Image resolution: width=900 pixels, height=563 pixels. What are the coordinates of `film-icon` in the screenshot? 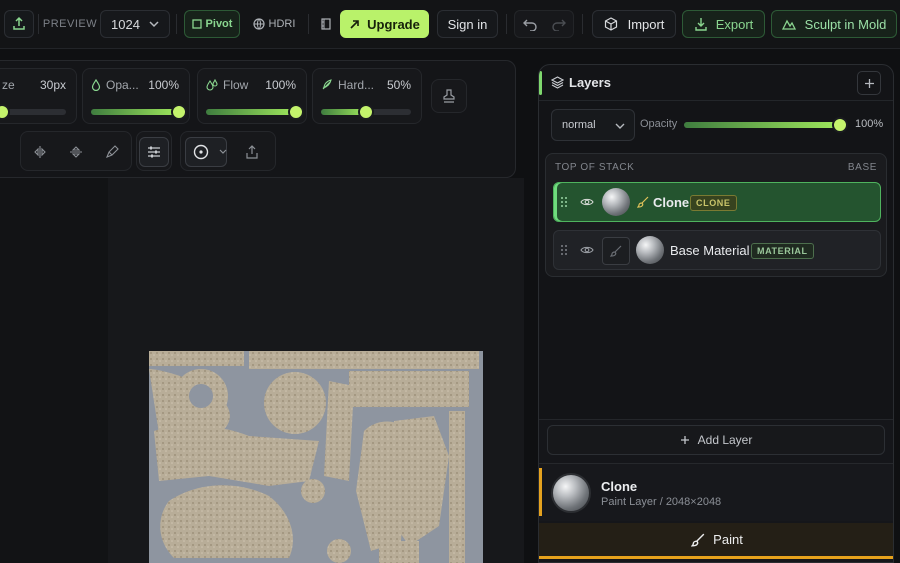 It's located at (326, 24).